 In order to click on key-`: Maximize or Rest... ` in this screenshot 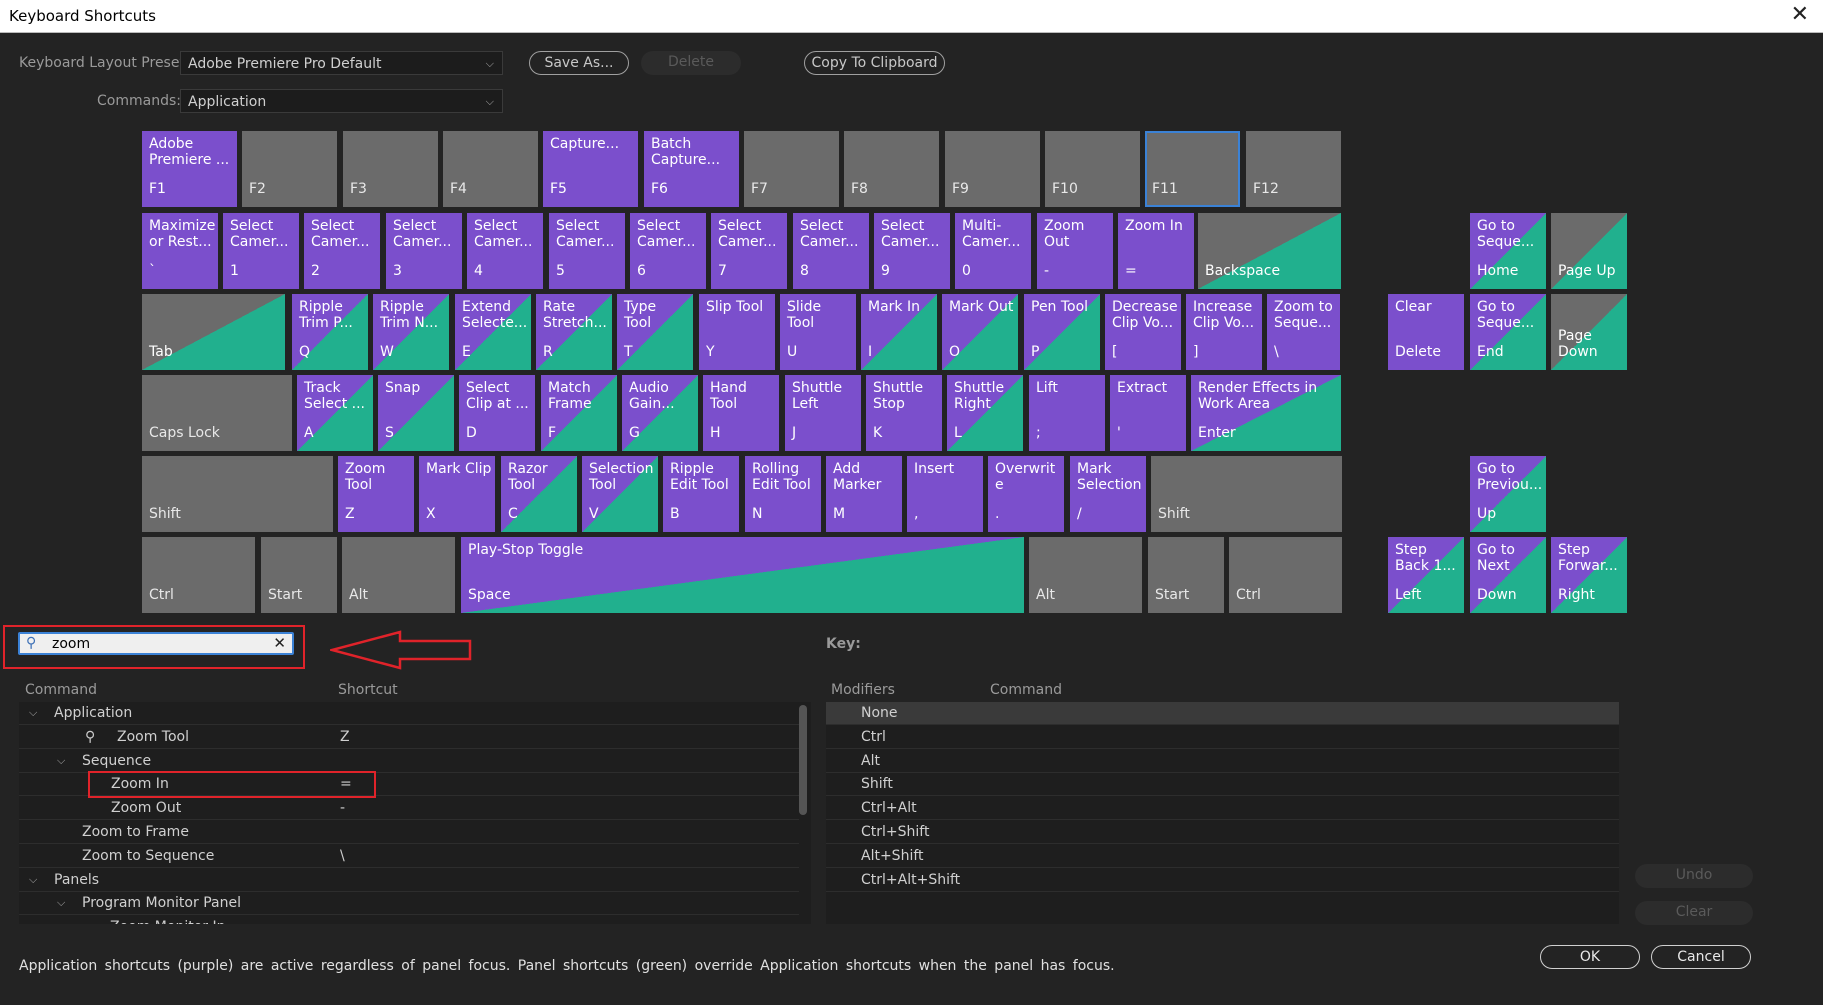, I will do `click(180, 251)`.